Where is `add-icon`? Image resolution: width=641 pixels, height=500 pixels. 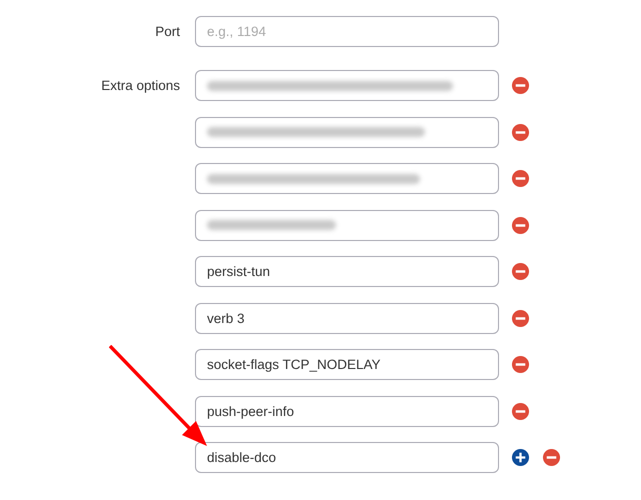 add-icon is located at coordinates (520, 457).